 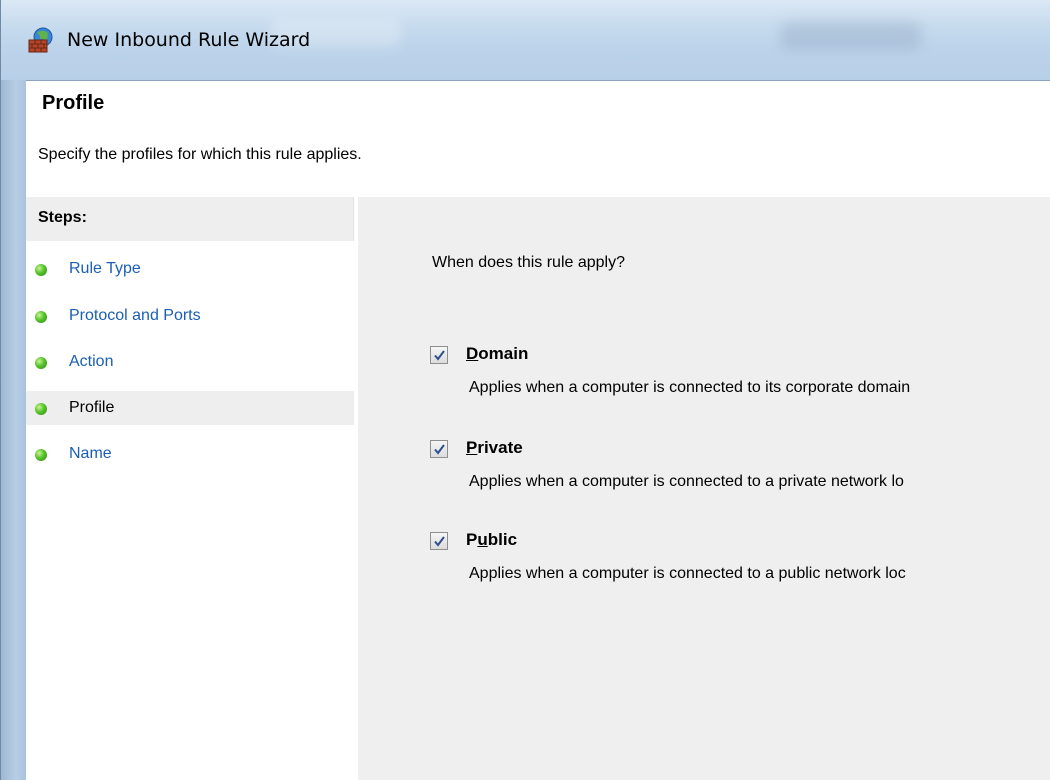 What do you see at coordinates (13, 430) in the screenshot?
I see `window-frame-left` at bounding box center [13, 430].